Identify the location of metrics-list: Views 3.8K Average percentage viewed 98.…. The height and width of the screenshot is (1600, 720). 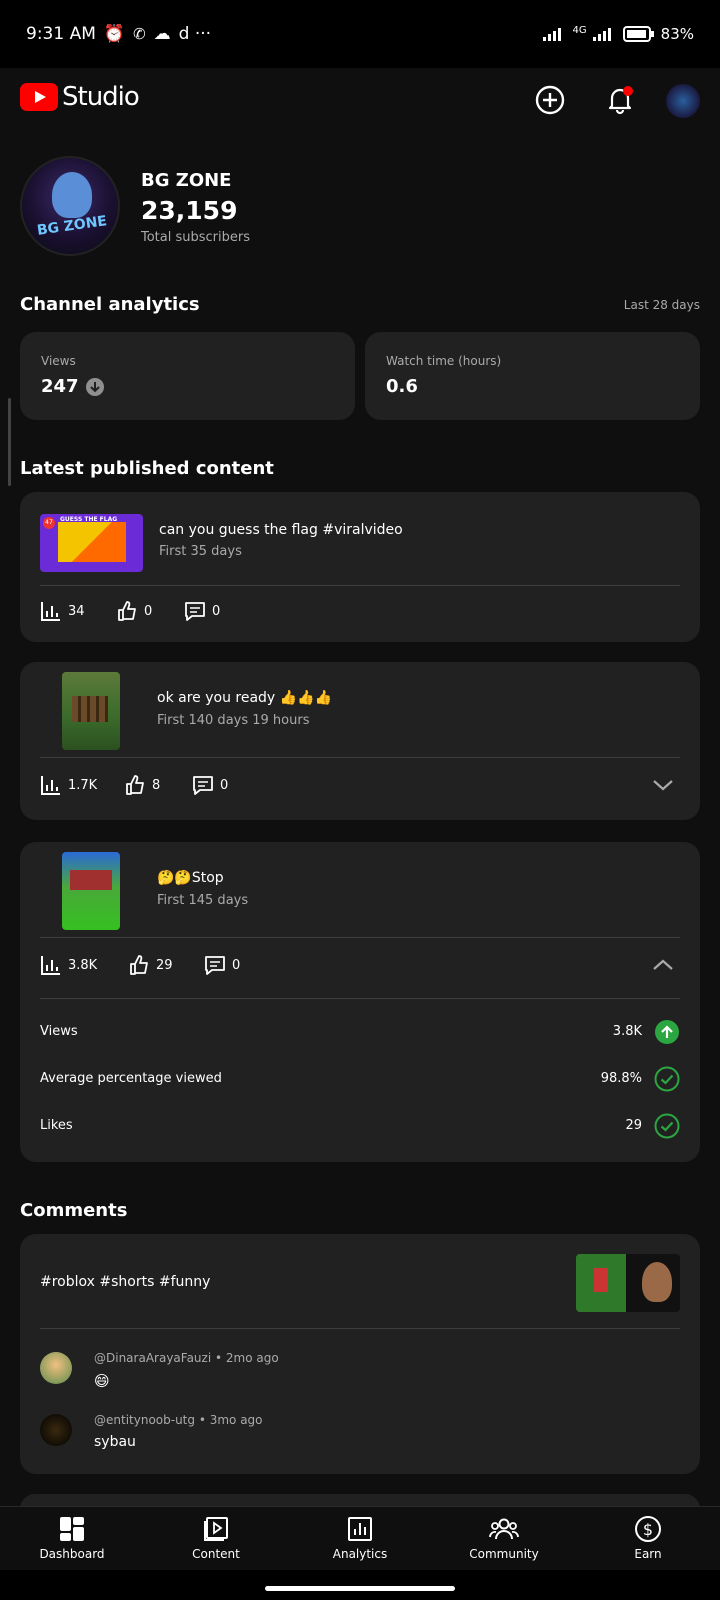
(360, 1078).